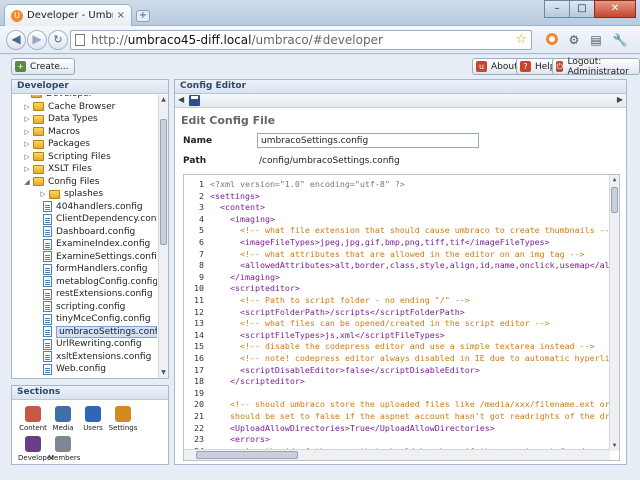  What do you see at coordinates (123, 419) in the screenshot?
I see `section-settings: Settings` at bounding box center [123, 419].